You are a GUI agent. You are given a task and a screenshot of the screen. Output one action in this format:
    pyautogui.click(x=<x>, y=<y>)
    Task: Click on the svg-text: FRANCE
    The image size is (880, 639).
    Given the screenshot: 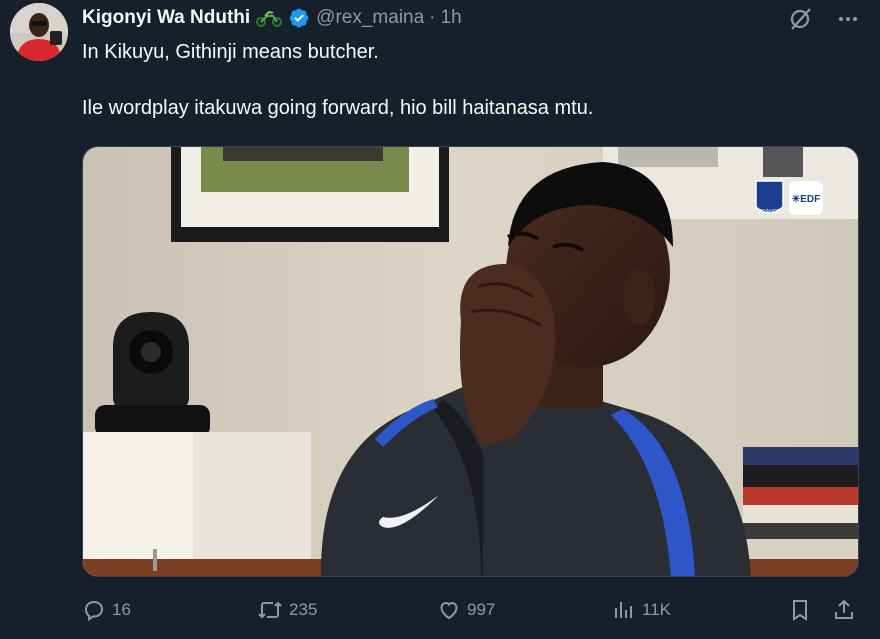 What is the action you would take?
    pyautogui.click(x=769, y=212)
    